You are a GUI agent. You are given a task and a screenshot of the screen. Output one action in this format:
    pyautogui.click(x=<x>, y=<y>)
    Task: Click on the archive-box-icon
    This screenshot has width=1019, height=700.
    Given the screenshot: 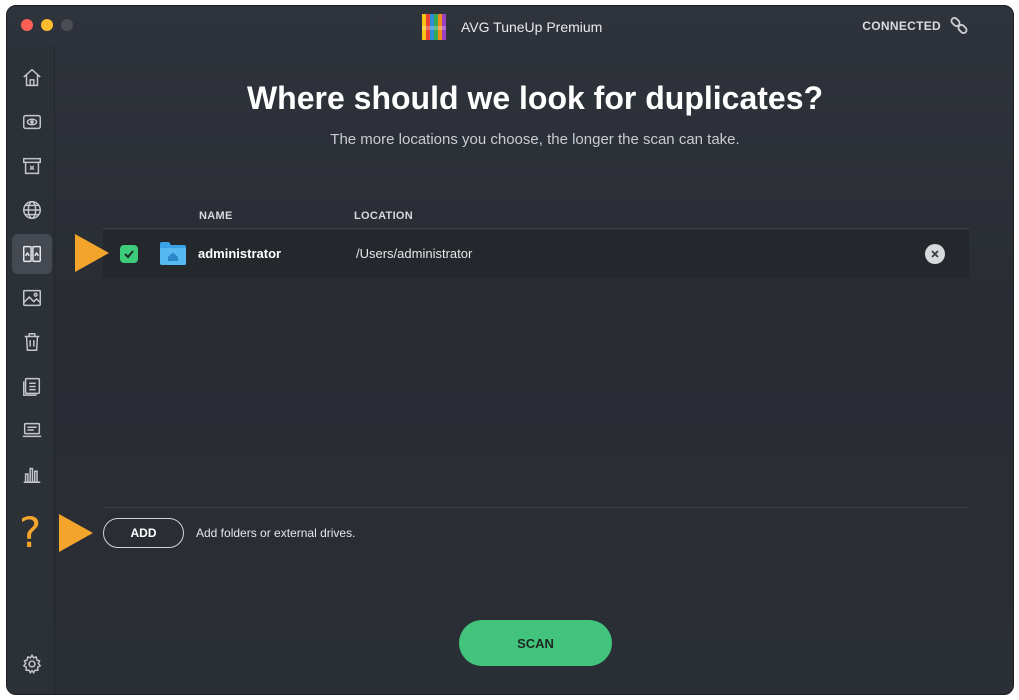 What is the action you would take?
    pyautogui.click(x=32, y=166)
    